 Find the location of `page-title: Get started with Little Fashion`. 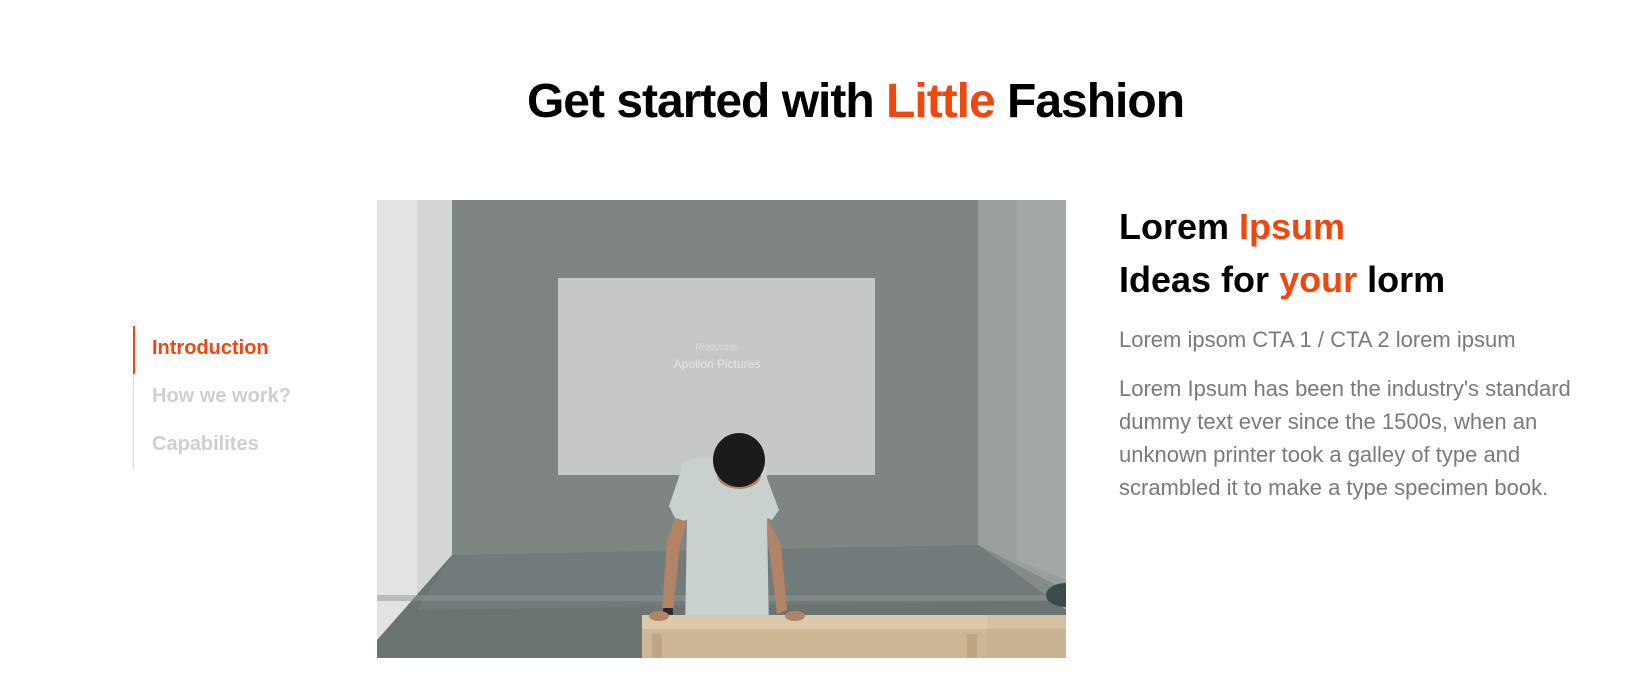

page-title: Get started with Little Fashion is located at coordinates (824, 102).